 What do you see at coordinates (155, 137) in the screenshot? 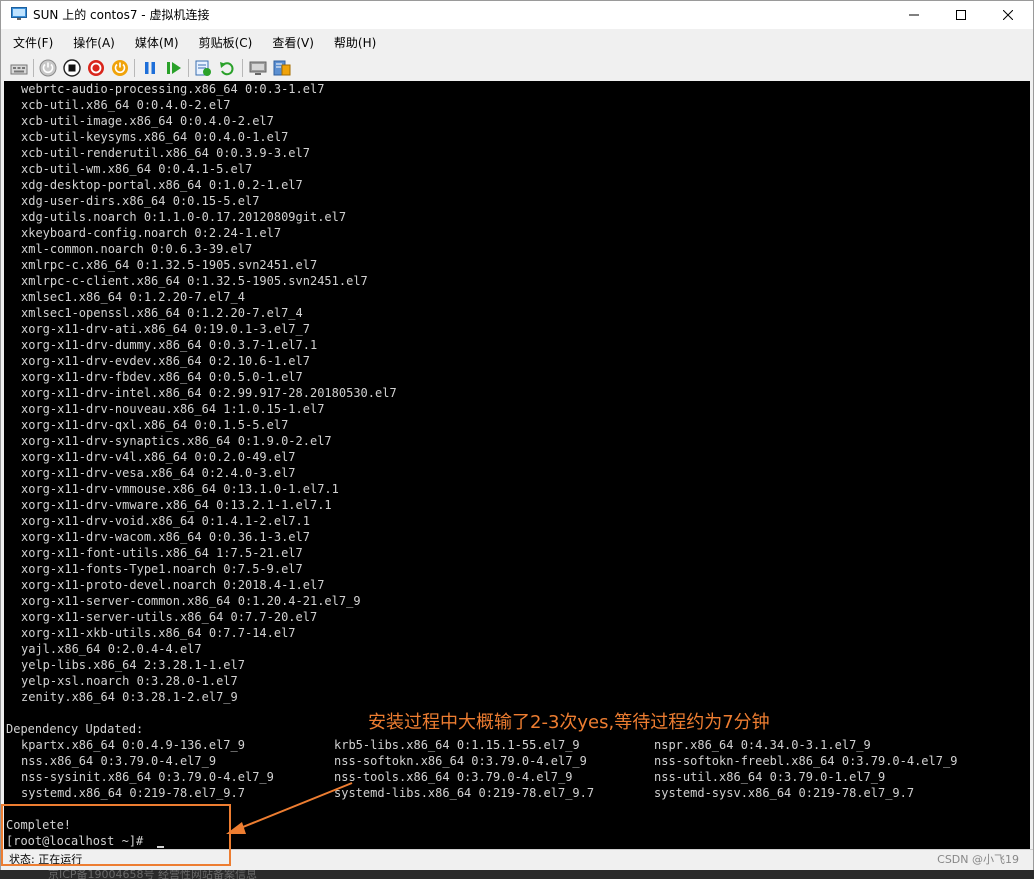
I see `console-package-line: xcb-util-keysyms.x86_64 0:0.4.0-1.el7` at bounding box center [155, 137].